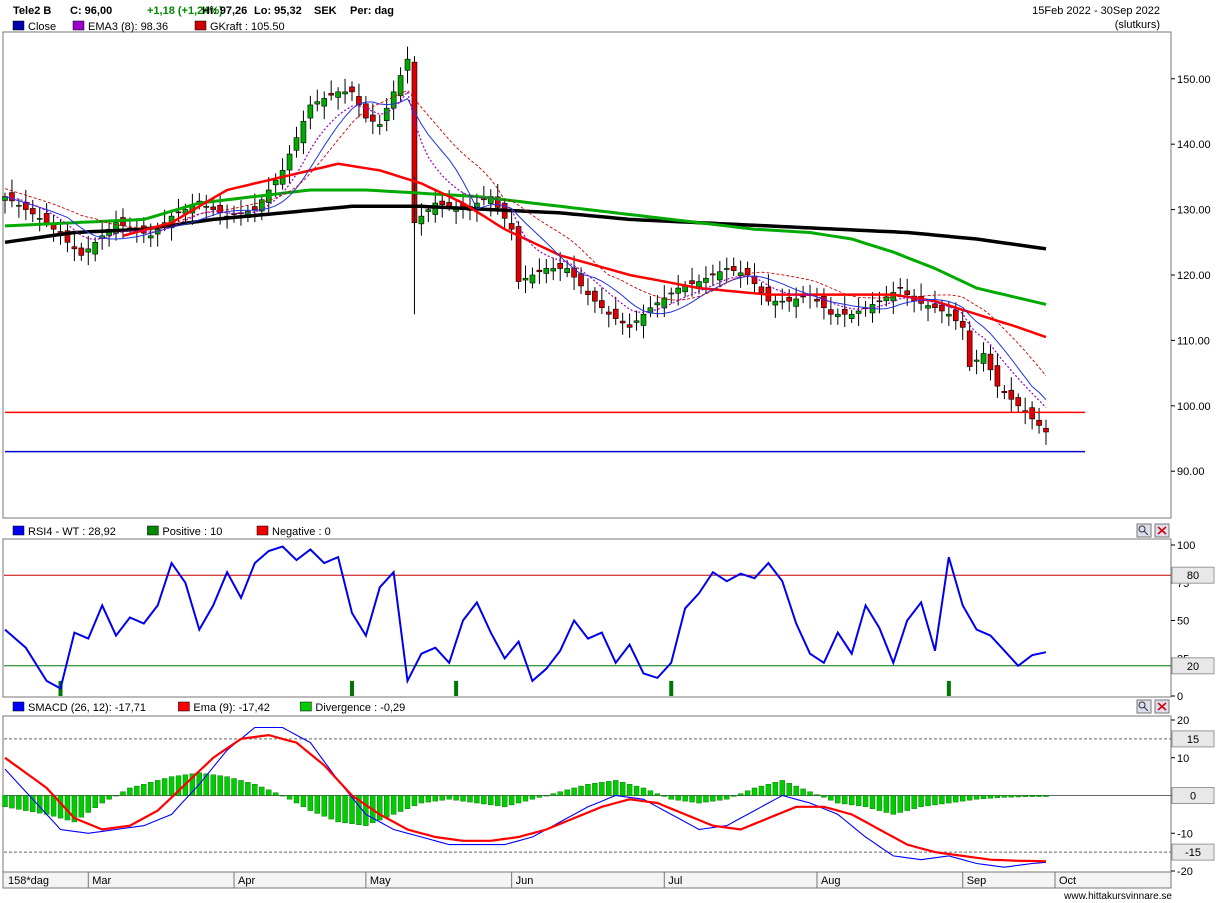 The image size is (1218, 903). I want to click on date-tick-label: May, so click(380, 881).